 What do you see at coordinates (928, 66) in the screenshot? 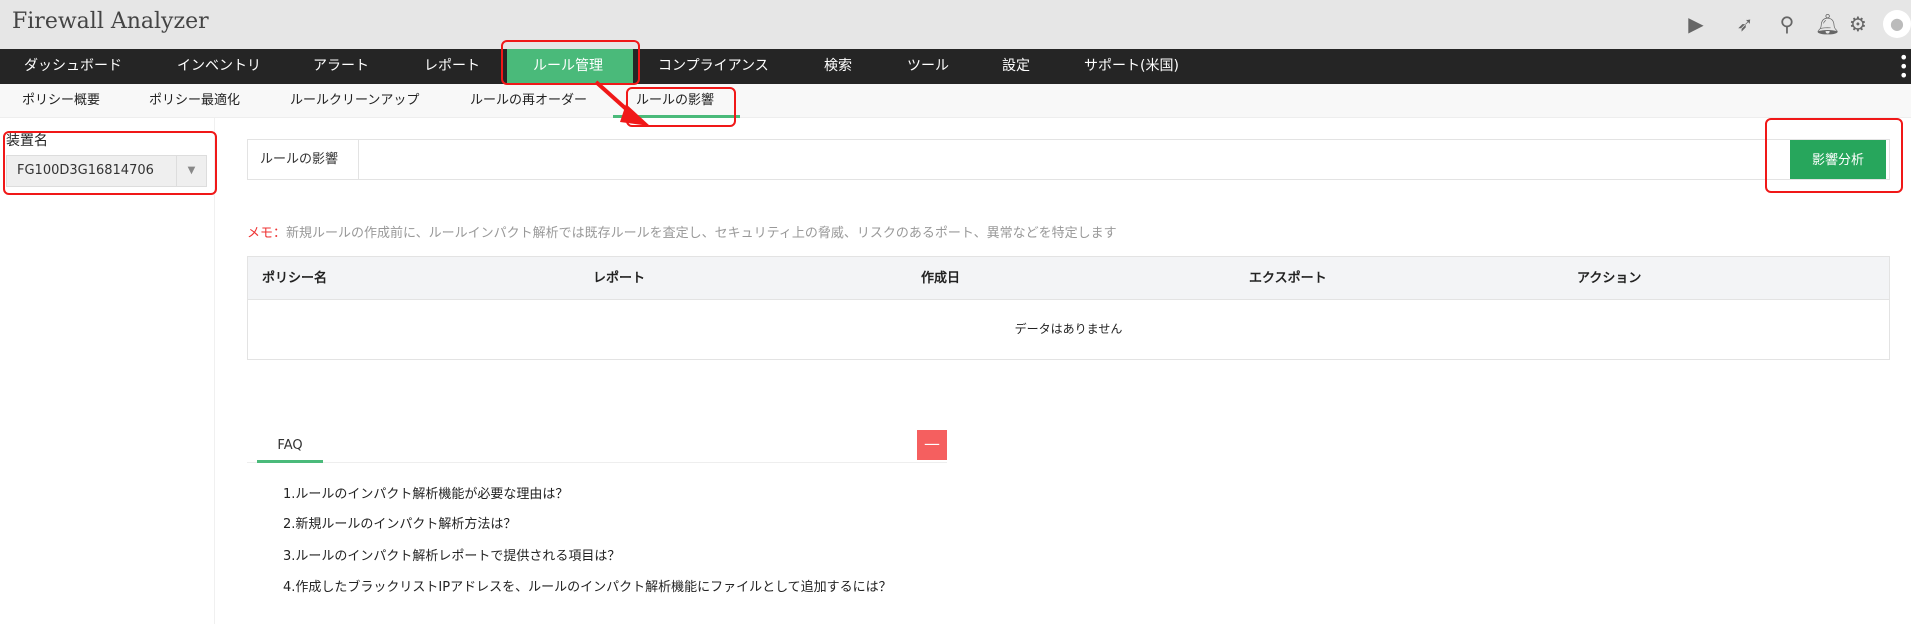
I see `nav-tools: ツール` at bounding box center [928, 66].